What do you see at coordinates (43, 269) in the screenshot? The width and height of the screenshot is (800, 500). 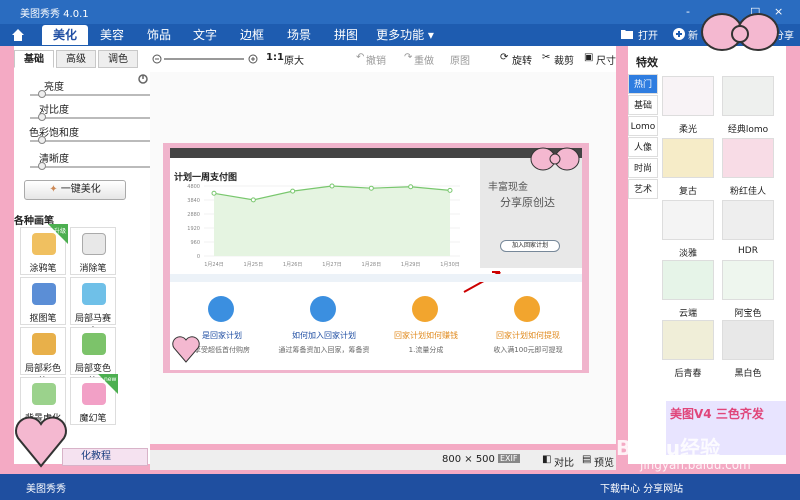 I see `brush-doodle-label: 涂鸦笔` at bounding box center [43, 269].